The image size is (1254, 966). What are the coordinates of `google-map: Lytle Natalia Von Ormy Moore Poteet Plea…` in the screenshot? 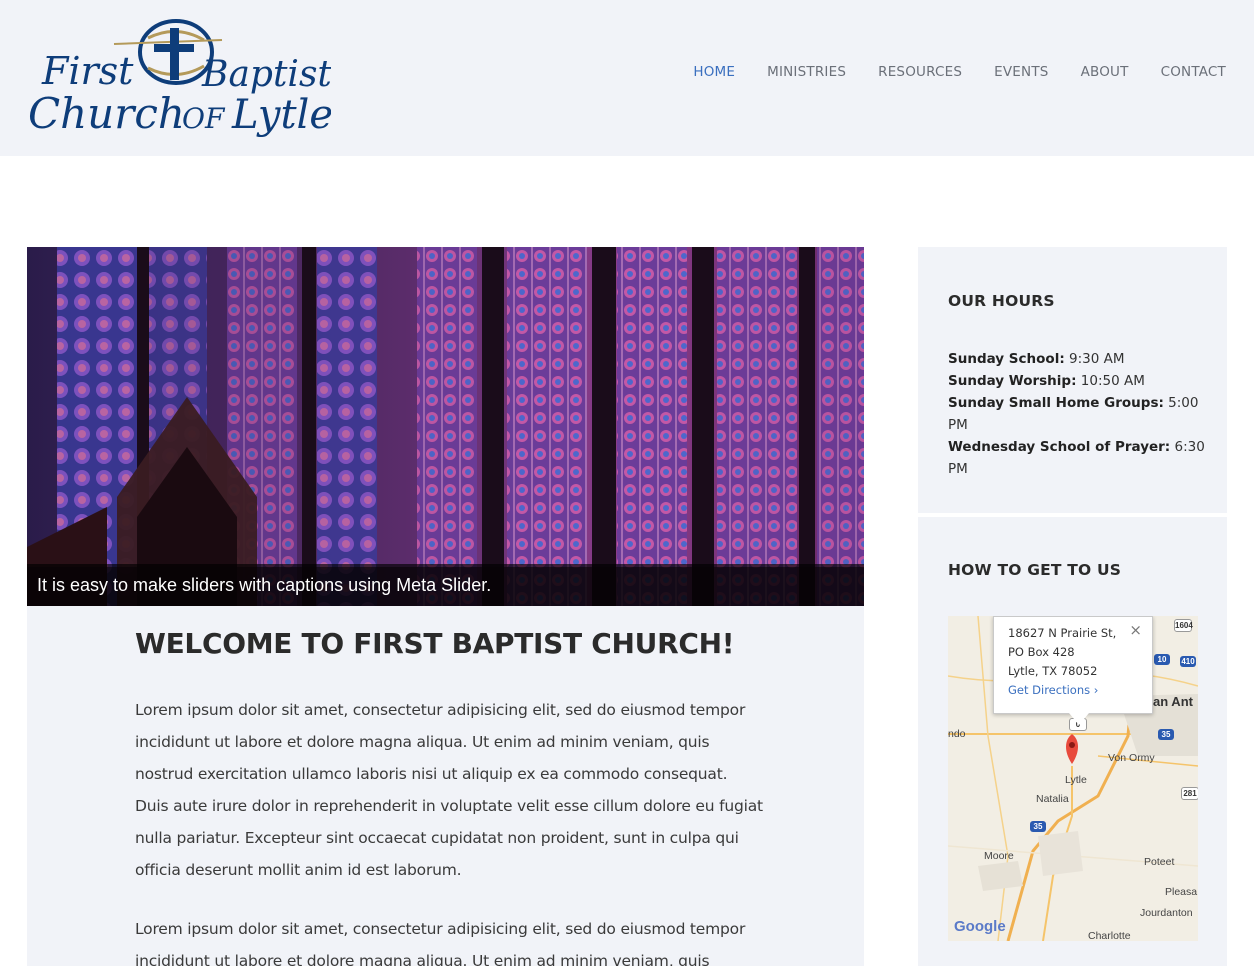 It's located at (1073, 778).